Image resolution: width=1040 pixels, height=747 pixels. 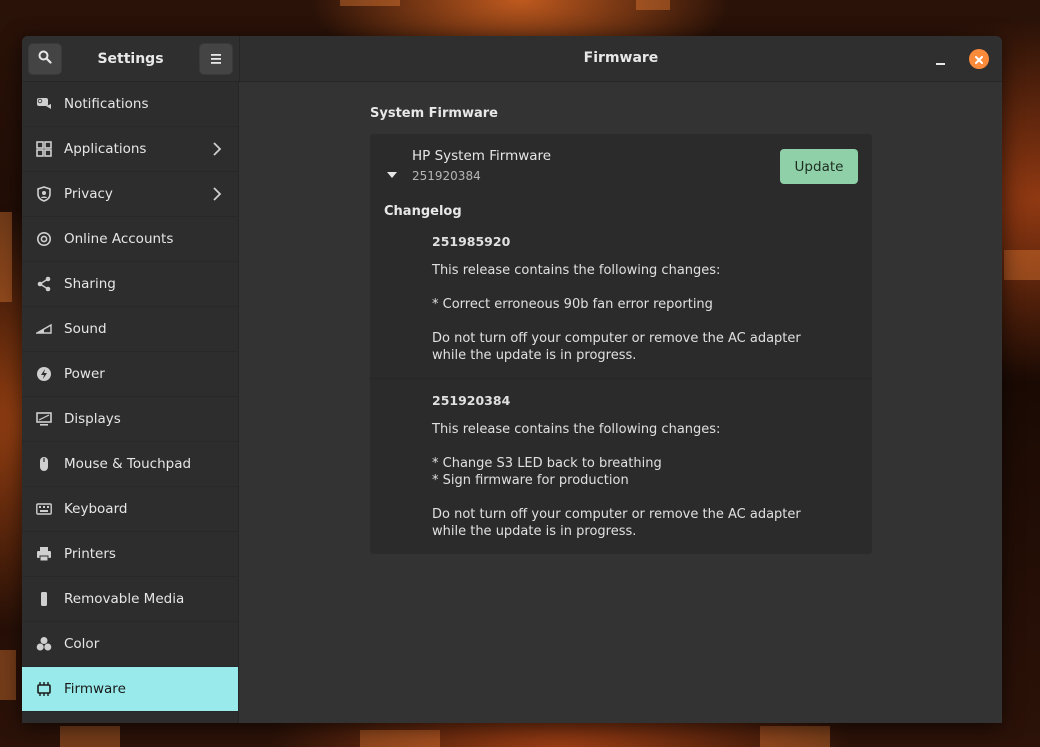 What do you see at coordinates (106, 104) in the screenshot?
I see `sidebar-item-label: Notifications` at bounding box center [106, 104].